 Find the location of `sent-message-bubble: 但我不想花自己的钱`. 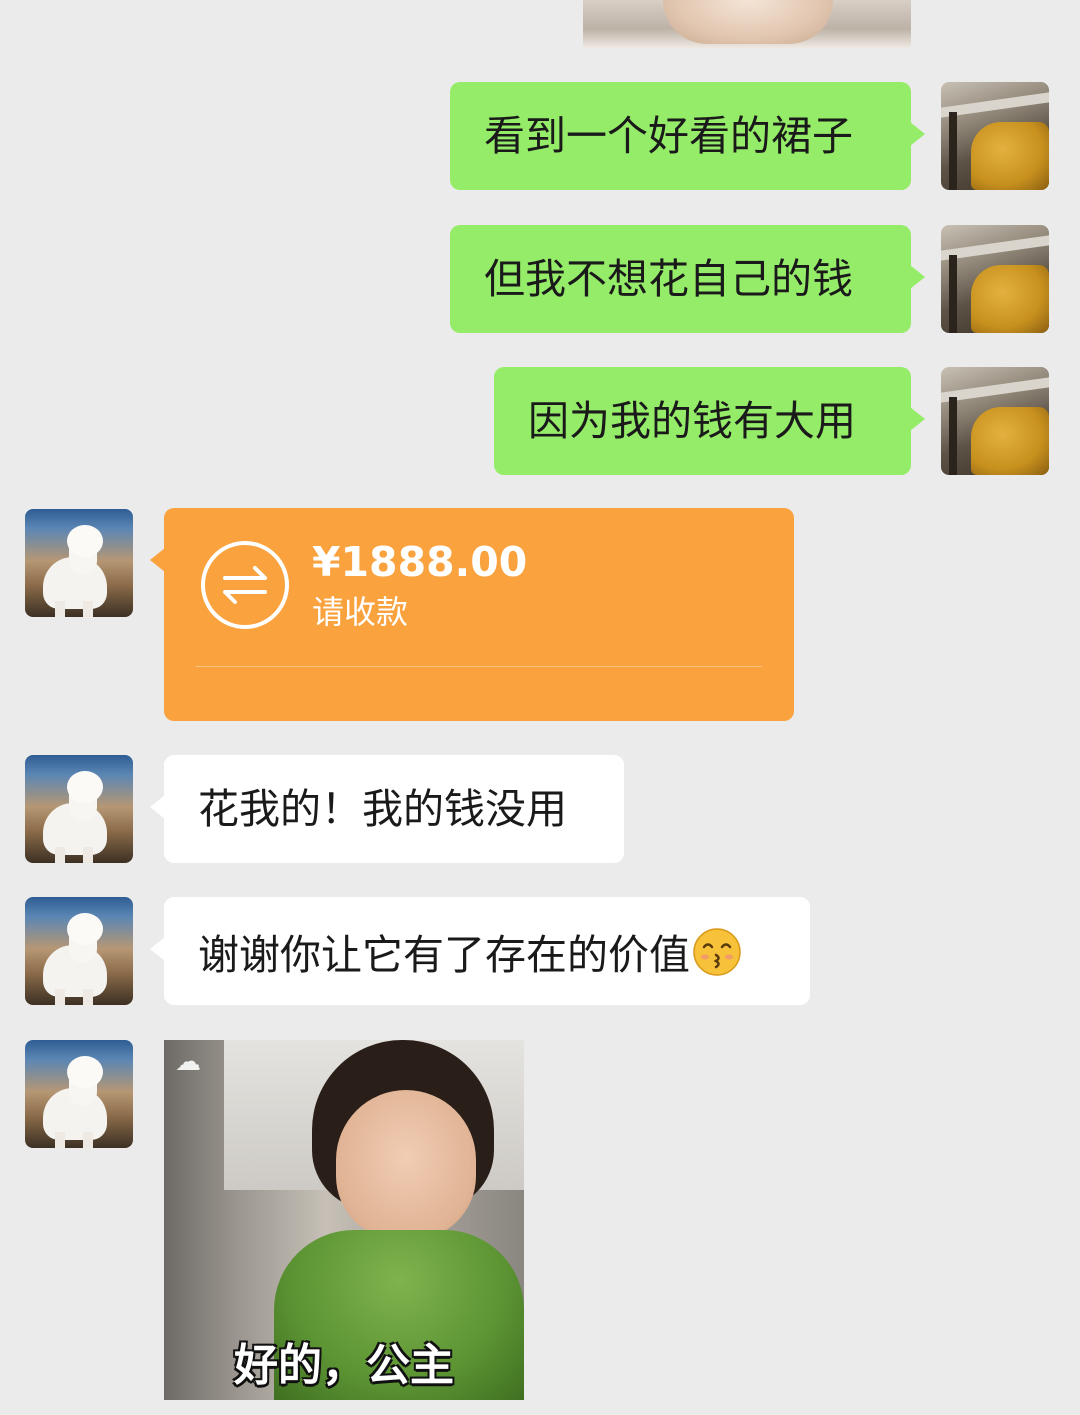

sent-message-bubble: 但我不想花自己的钱 is located at coordinates (687, 279).